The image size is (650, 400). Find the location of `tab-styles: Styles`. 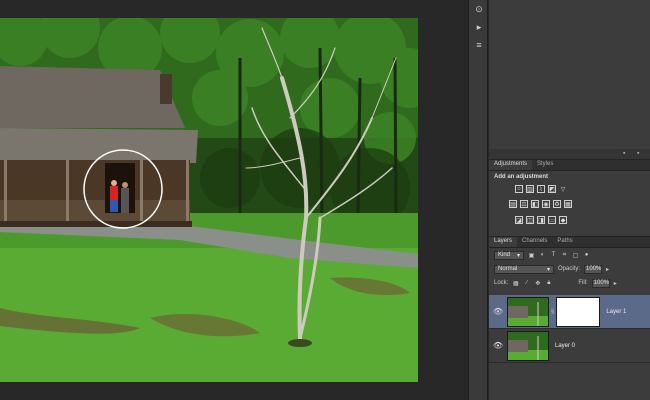

tab-styles: Styles is located at coordinates (545, 165).